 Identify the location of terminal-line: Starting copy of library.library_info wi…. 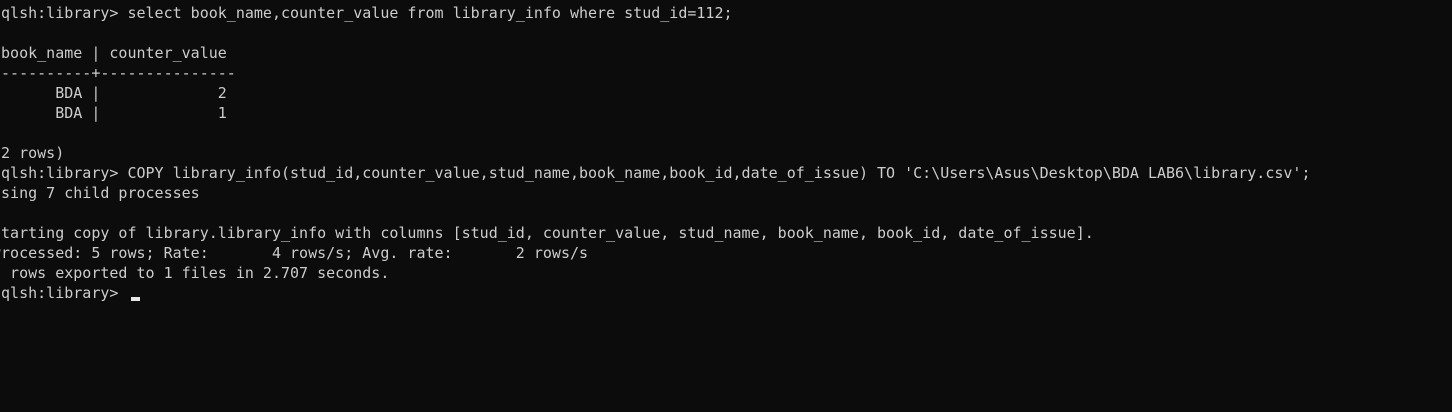
(547, 233).